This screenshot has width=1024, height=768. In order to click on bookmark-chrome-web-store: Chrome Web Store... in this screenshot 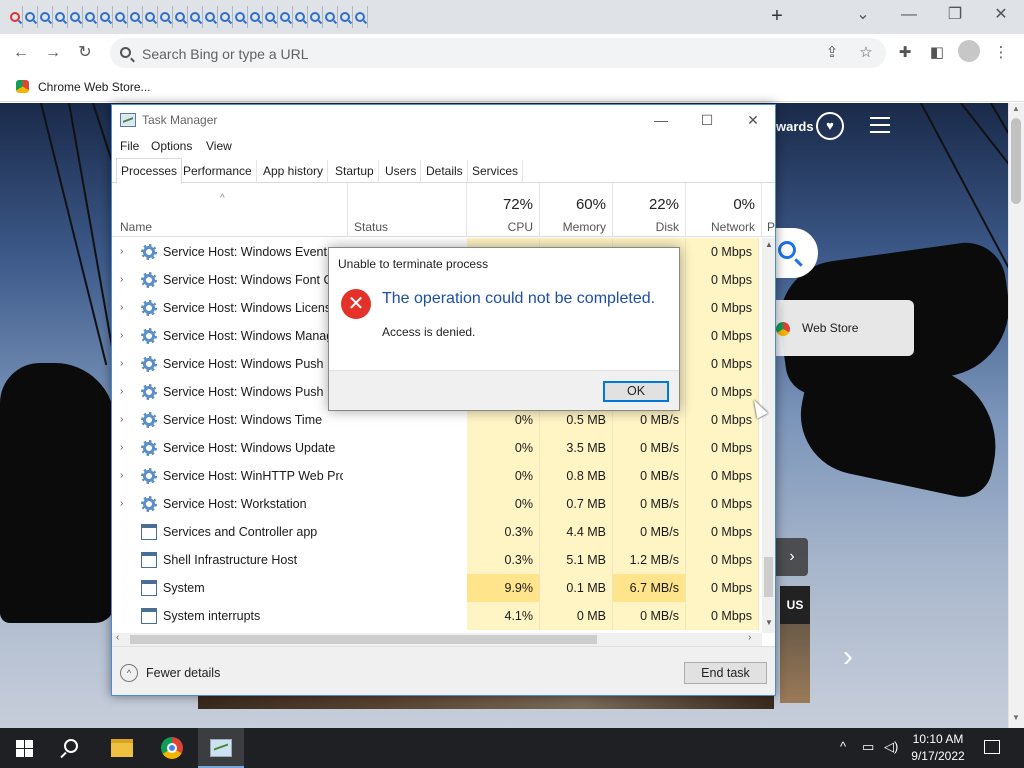, I will do `click(94, 87)`.